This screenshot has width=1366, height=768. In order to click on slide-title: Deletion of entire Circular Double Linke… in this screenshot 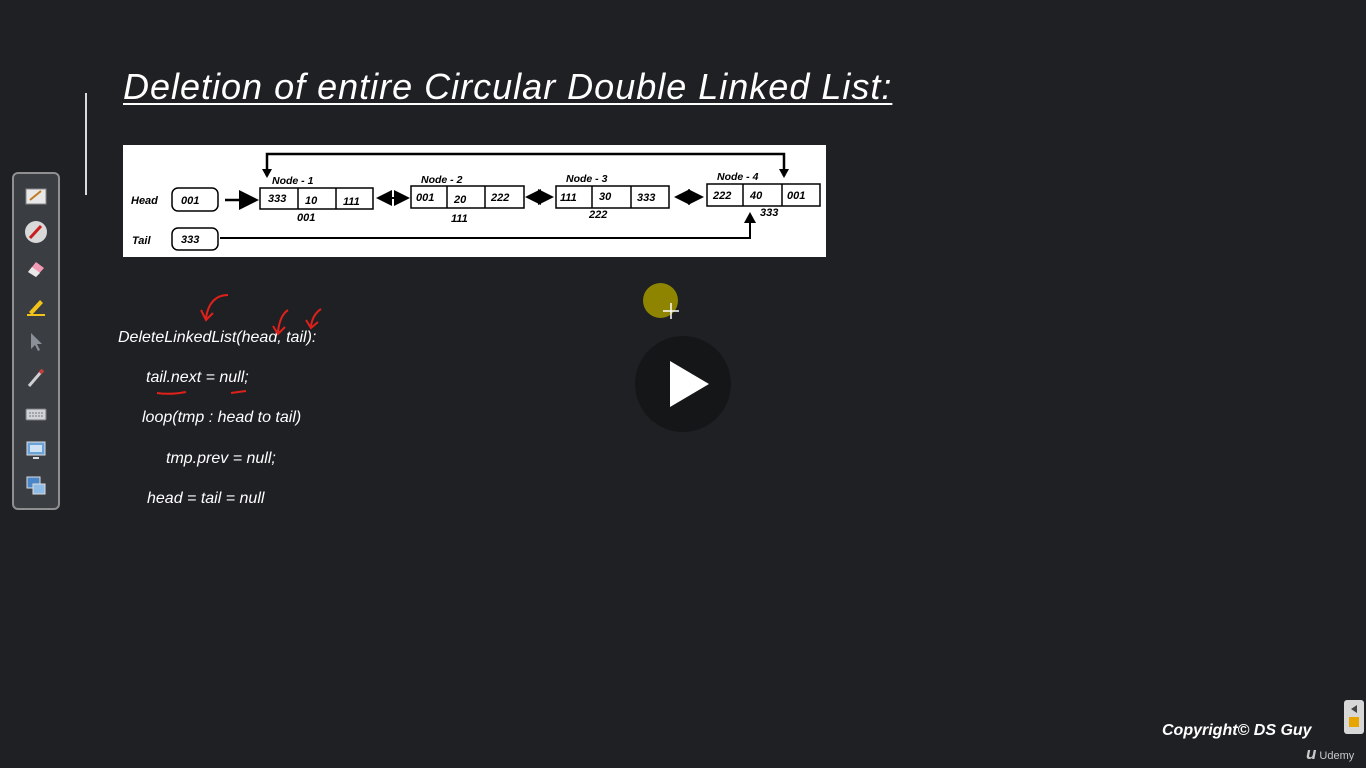, I will do `click(508, 86)`.